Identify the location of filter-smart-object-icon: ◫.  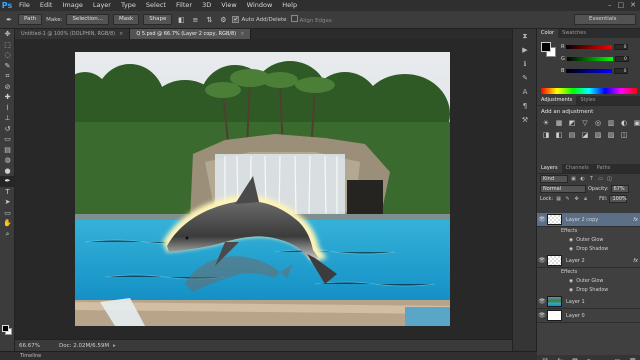
(609, 179).